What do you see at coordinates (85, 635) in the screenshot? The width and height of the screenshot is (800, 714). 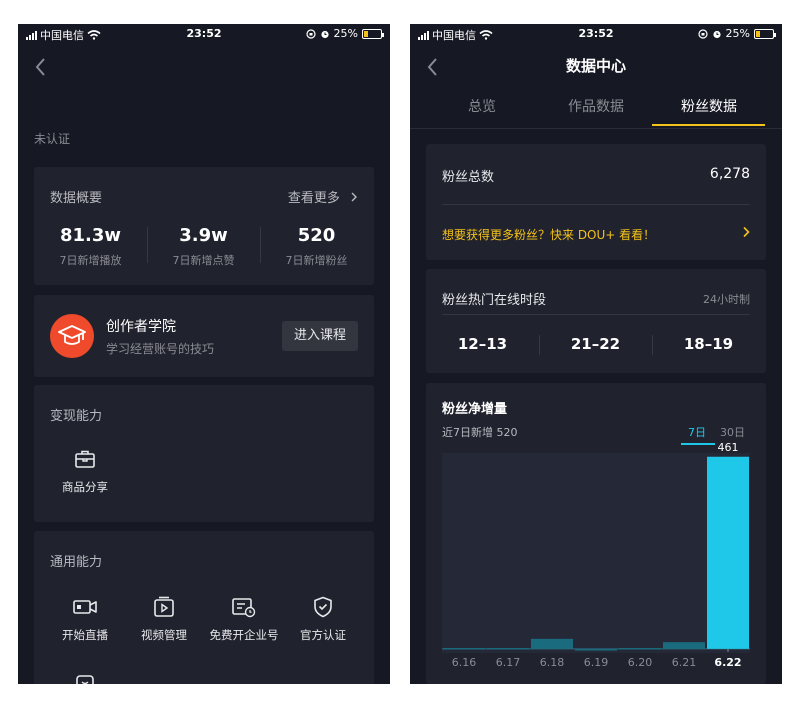 I see `tool-label: 开始直播` at bounding box center [85, 635].